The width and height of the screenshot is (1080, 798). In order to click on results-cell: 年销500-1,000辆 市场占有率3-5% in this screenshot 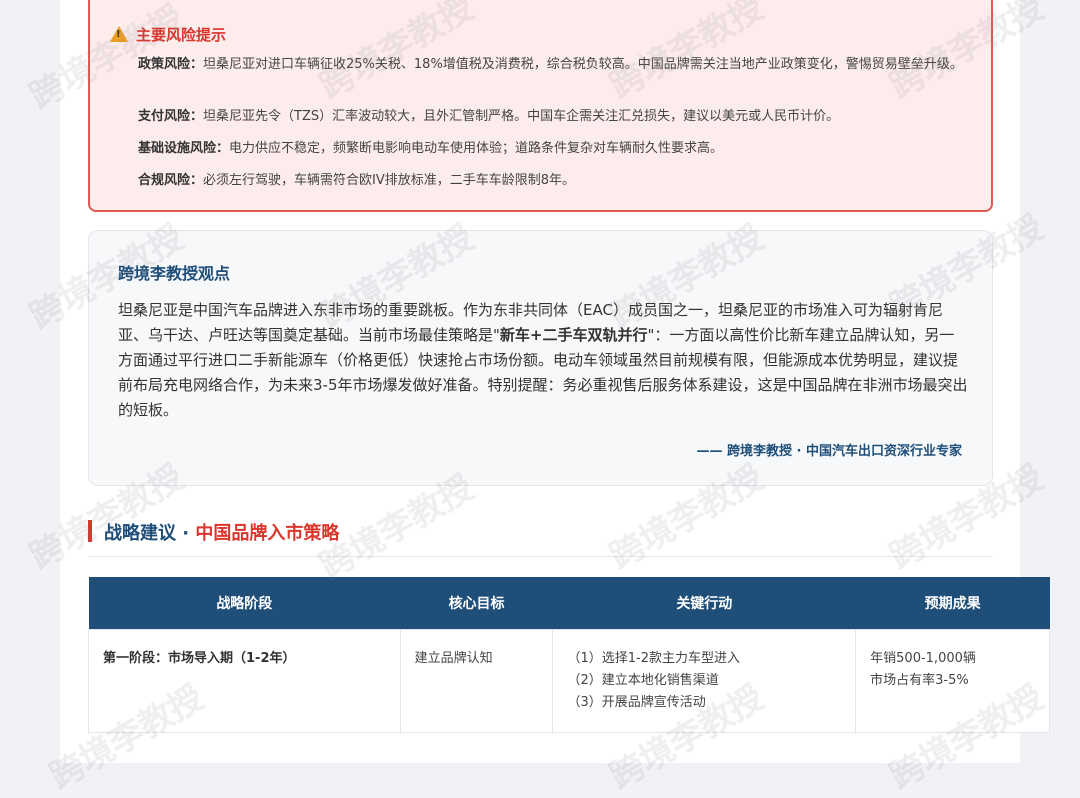, I will do `click(952, 680)`.